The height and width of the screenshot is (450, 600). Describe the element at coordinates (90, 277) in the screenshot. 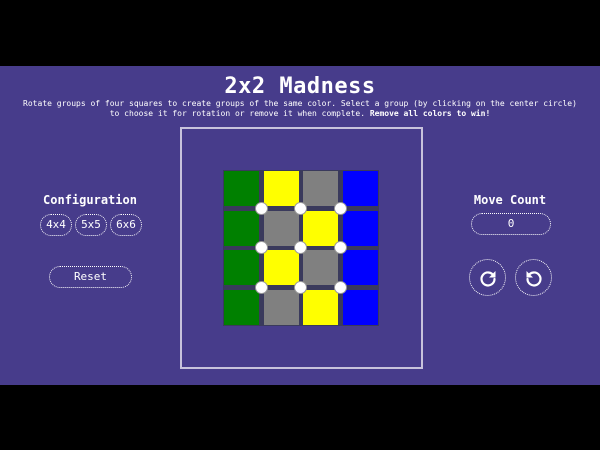

I see `reset-button: Reset` at that location.